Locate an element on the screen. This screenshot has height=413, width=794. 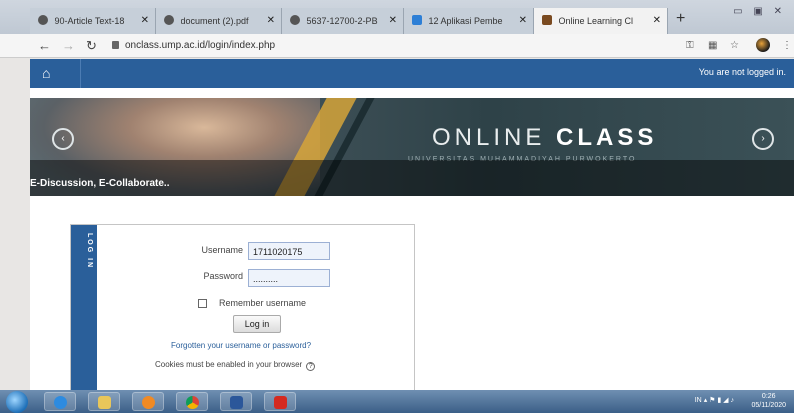
url-field: onclass.ump.ac.id/login/index.php is located at coordinates (193, 46).